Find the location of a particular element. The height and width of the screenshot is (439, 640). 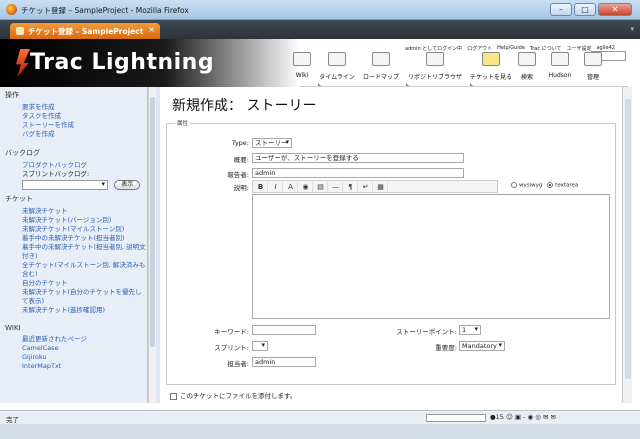

tab-close-icon: × is located at coordinates (151, 29).